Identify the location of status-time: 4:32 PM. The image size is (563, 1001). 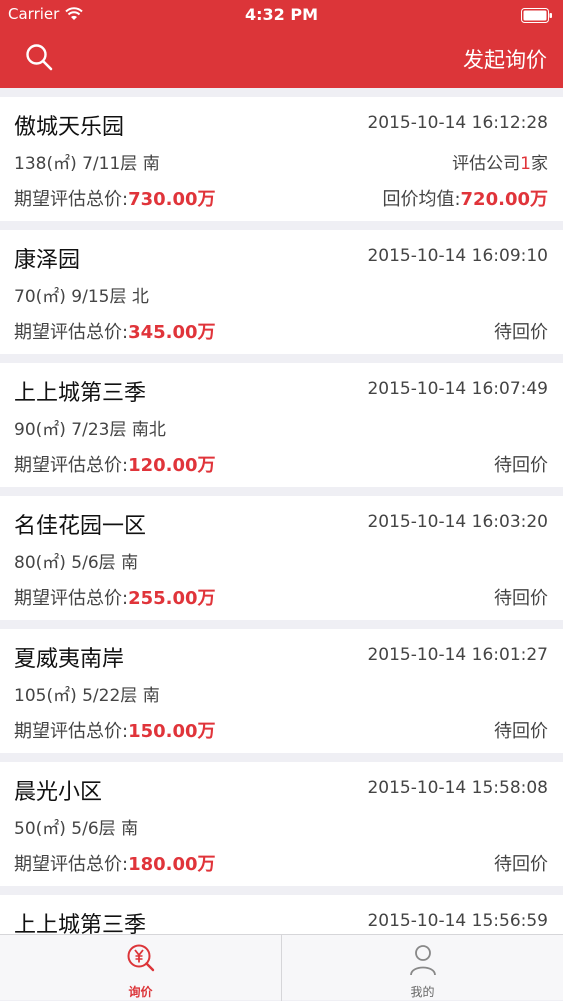
(281, 14).